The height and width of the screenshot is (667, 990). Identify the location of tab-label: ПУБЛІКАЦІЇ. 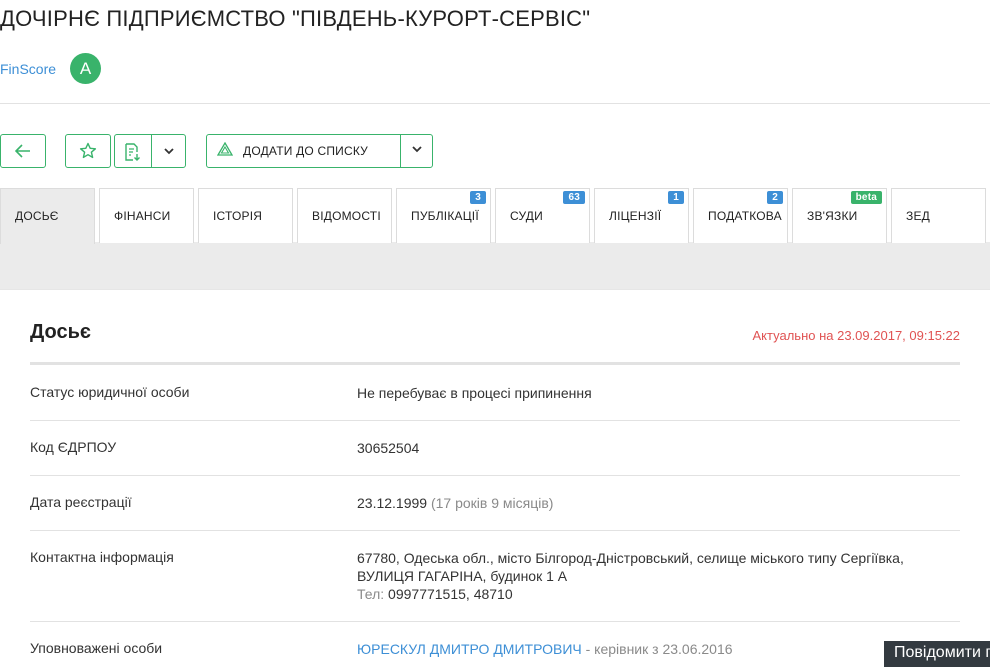
(445, 216).